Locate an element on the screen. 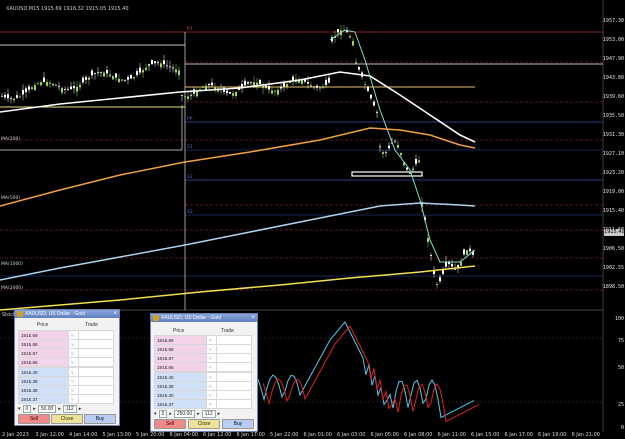  price-row: 1915.38 ˅ is located at coordinates (66, 390).